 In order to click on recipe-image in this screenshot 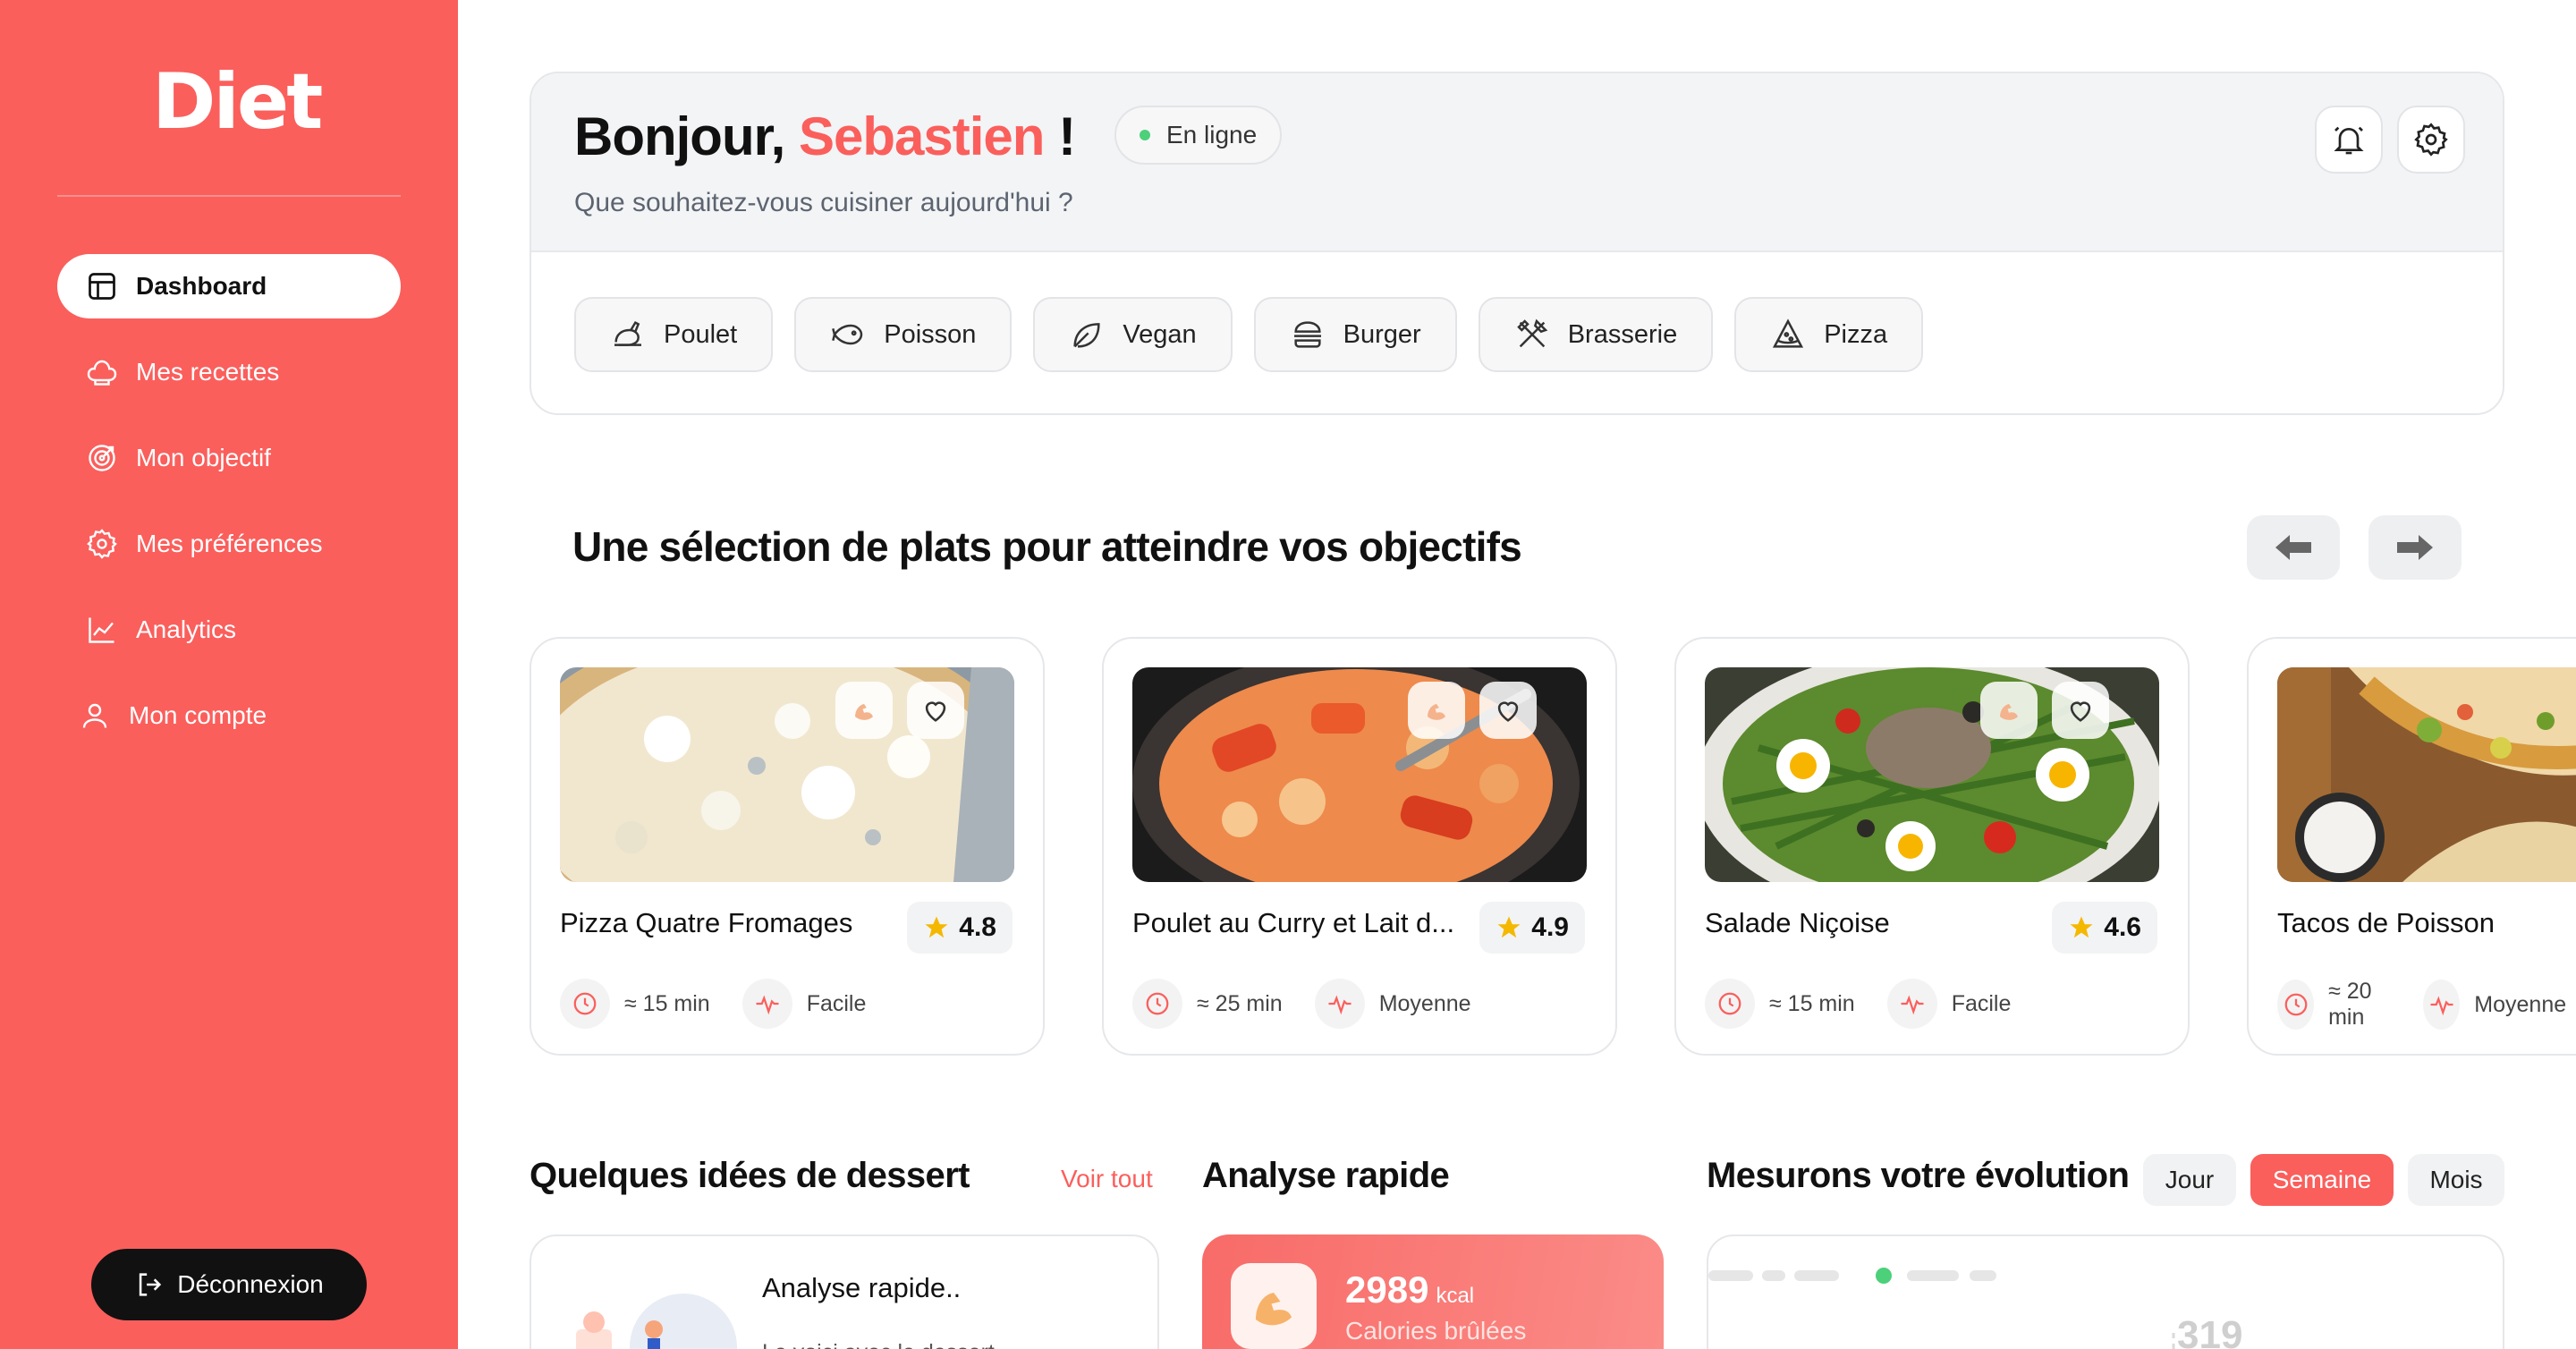, I will do `click(2426, 774)`.